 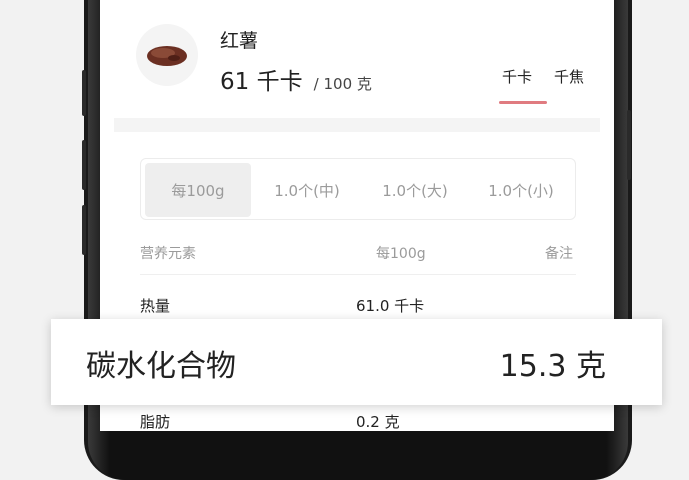 What do you see at coordinates (307, 190) in the screenshot?
I see `portion-option: 1.0个(中)` at bounding box center [307, 190].